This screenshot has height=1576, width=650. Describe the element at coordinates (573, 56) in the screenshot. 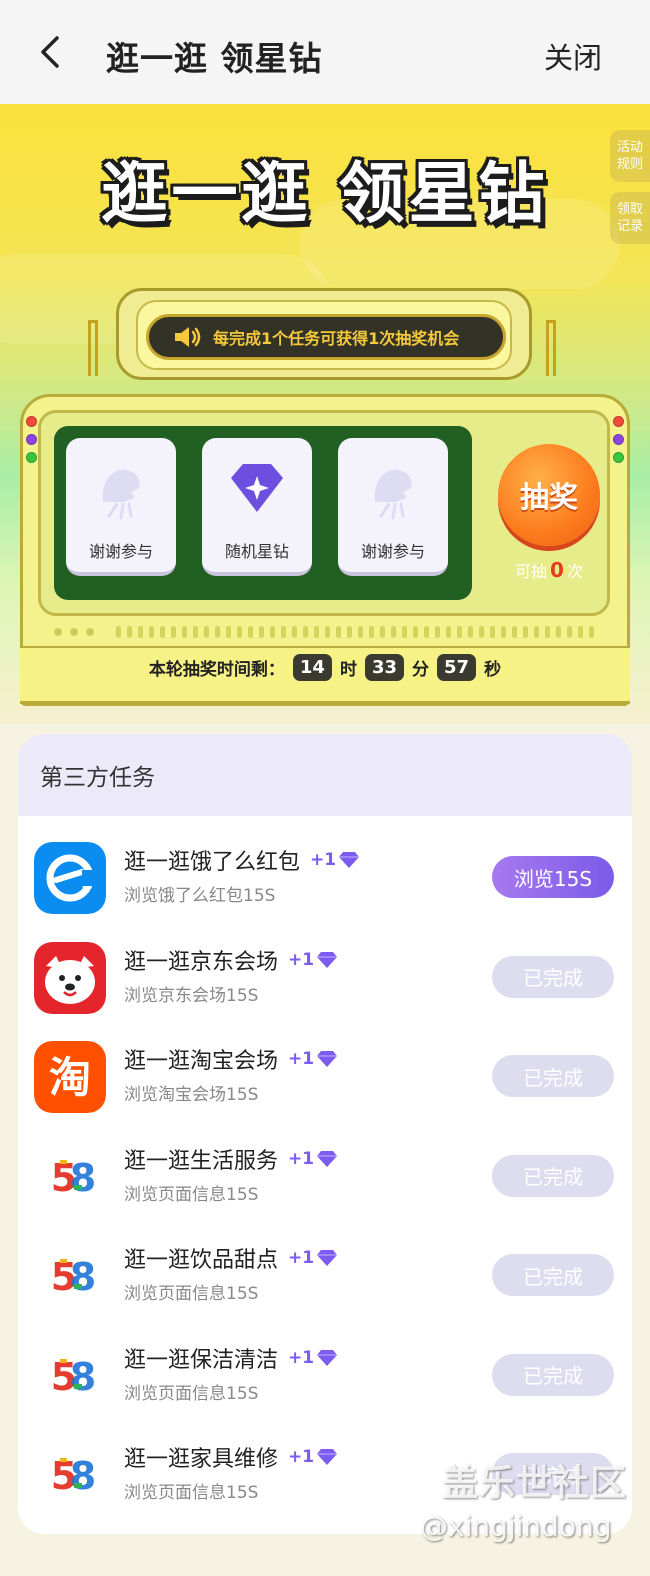

I see `close-button: 关闭` at that location.